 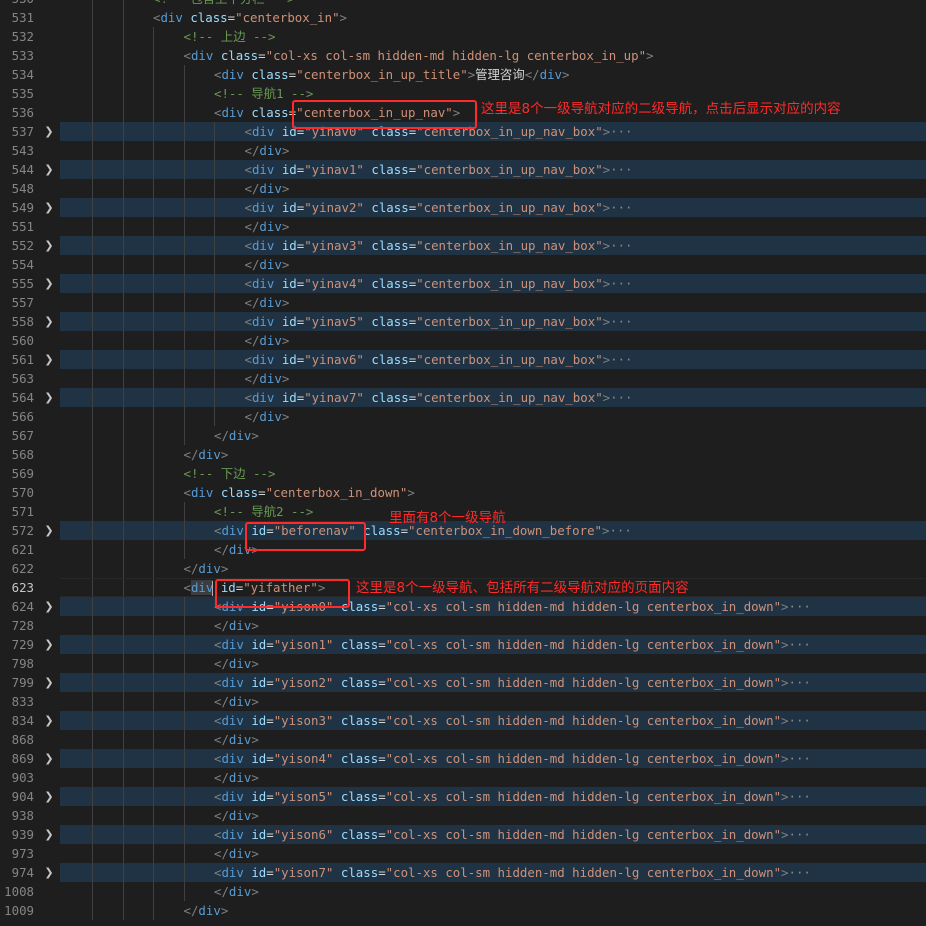 What do you see at coordinates (463, 188) in the screenshot?
I see `code-line: 548 </div>` at bounding box center [463, 188].